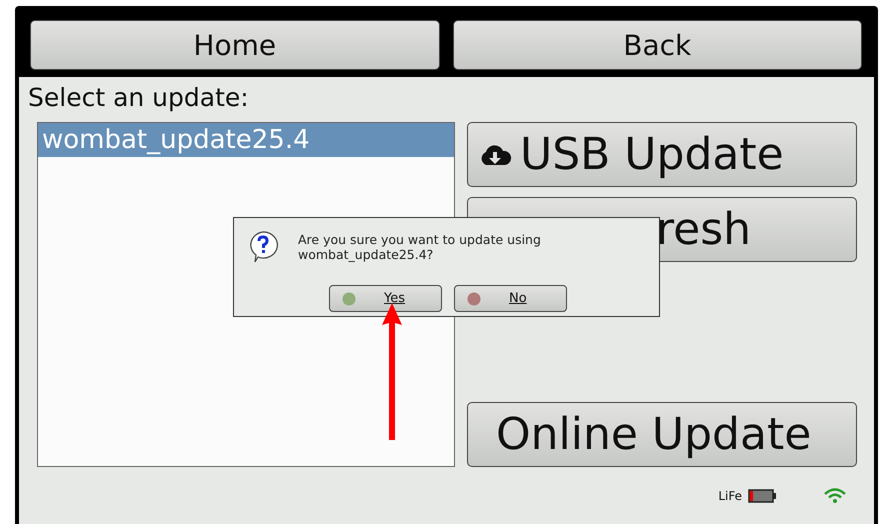 This screenshot has width=881, height=524. What do you see at coordinates (510, 298) in the screenshot?
I see `dialog-button: No` at bounding box center [510, 298].